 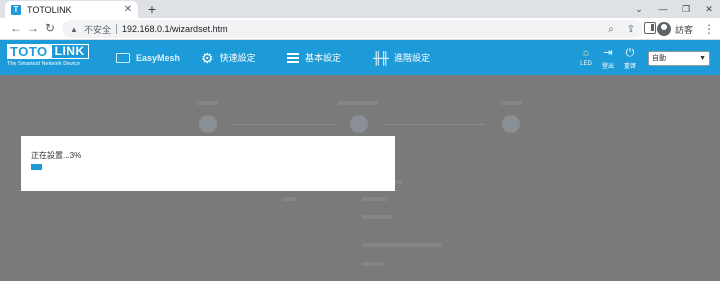 What do you see at coordinates (352, 29) in the screenshot?
I see `address-bar: ▲ 不安全 192.168.0.1/wizardset.htm ⌕ ⇪` at bounding box center [352, 29].